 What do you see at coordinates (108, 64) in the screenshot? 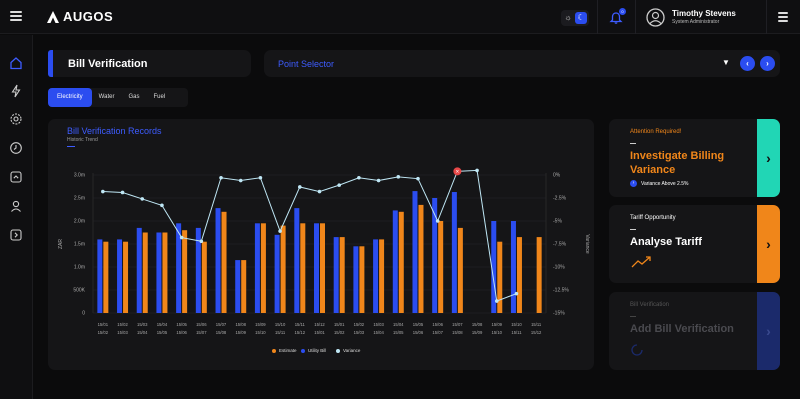
I see `page-title: Bill Verification` at bounding box center [108, 64].